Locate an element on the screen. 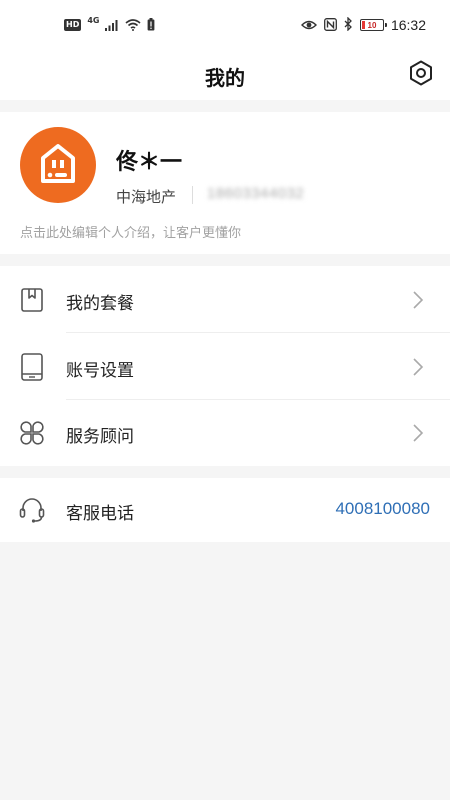 The width and height of the screenshot is (450, 800). network-type: 4G is located at coordinates (93, 20).